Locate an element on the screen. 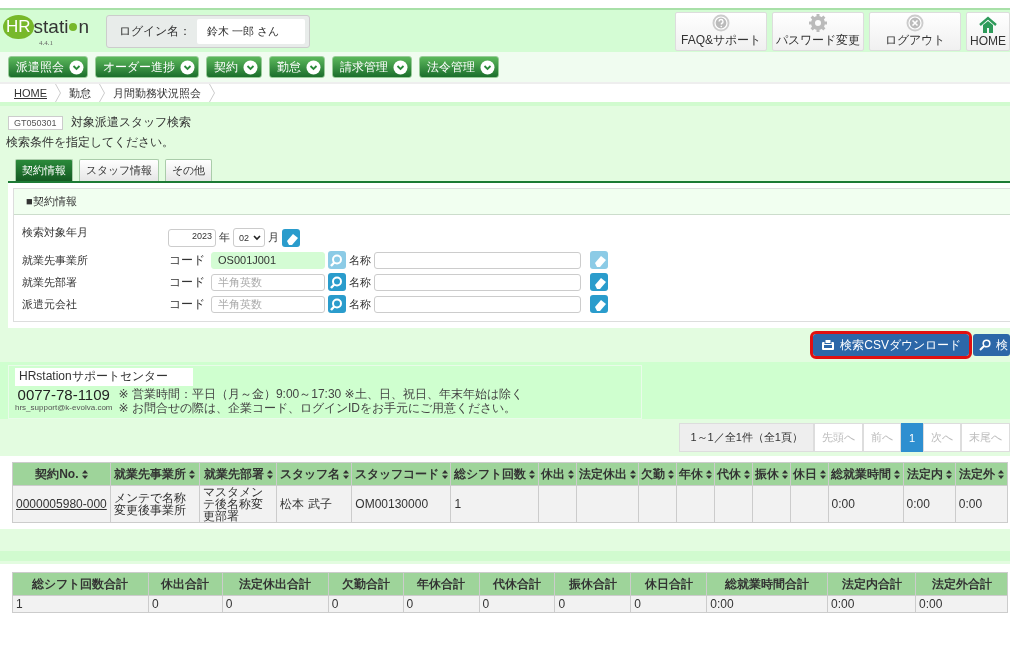 This screenshot has width=1010, height=661. year-field: 2023 is located at coordinates (192, 237).